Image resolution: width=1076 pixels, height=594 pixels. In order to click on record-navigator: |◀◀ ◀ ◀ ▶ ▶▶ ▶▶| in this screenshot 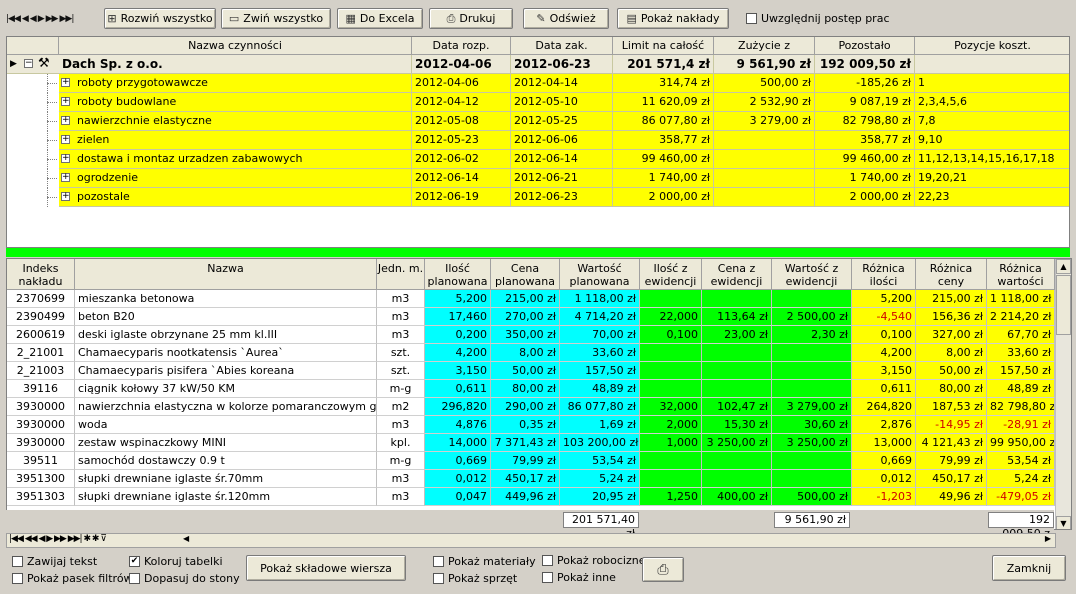, I will do `click(53, 19)`.